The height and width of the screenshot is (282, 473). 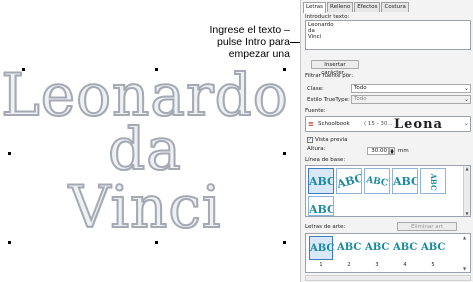 I want to click on art-number: 4, so click(x=405, y=265).